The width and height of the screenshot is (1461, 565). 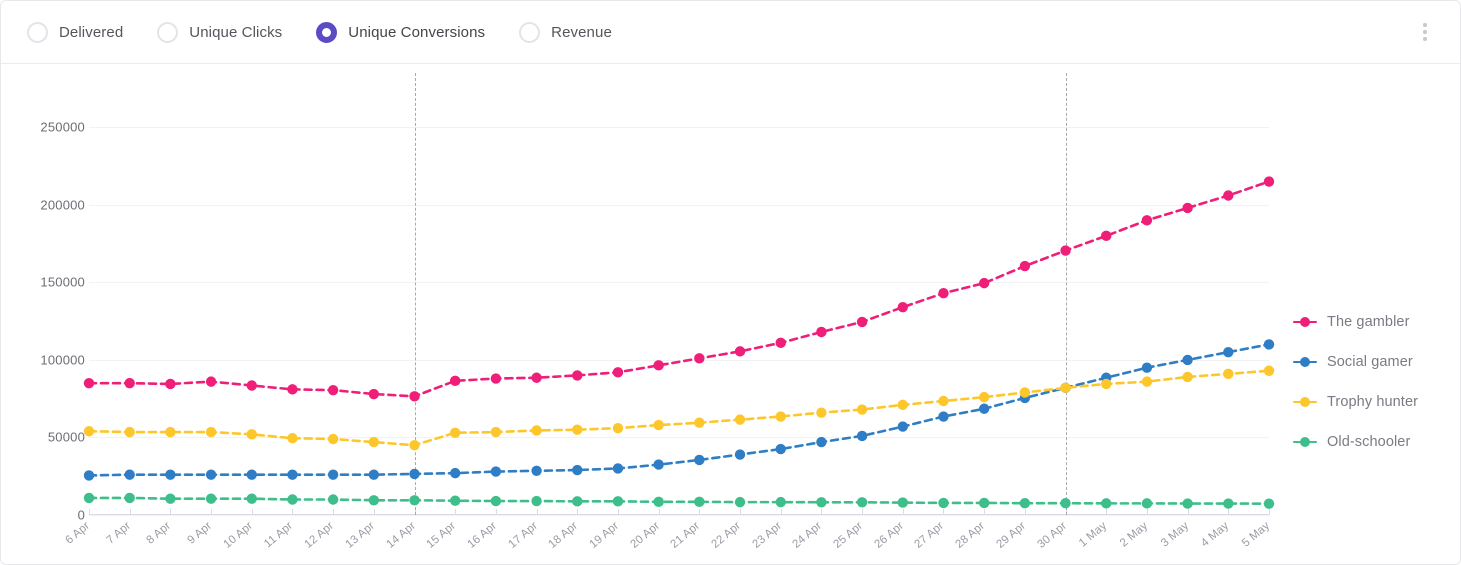 I want to click on radio-option-unique-conversions: Unique Conversions, so click(x=400, y=32).